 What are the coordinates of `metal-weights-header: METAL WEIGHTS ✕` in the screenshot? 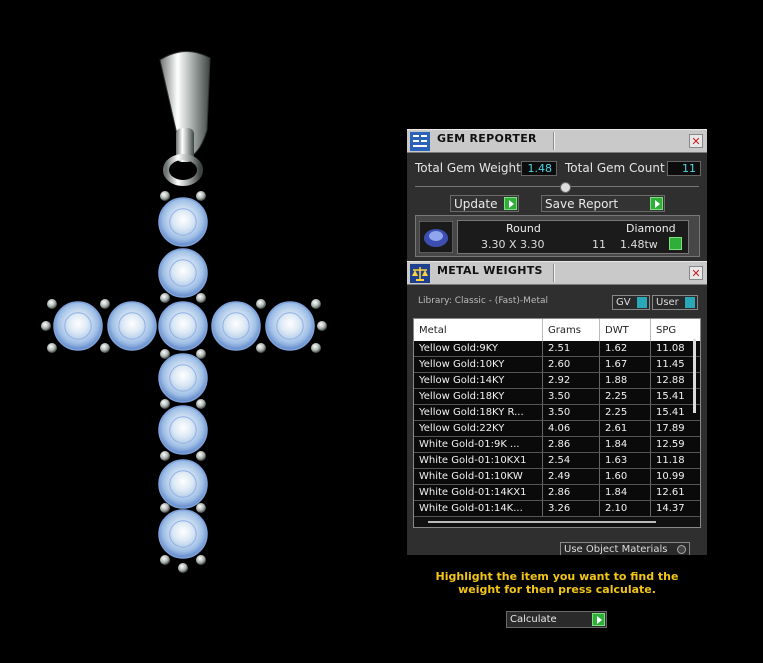 It's located at (557, 273).